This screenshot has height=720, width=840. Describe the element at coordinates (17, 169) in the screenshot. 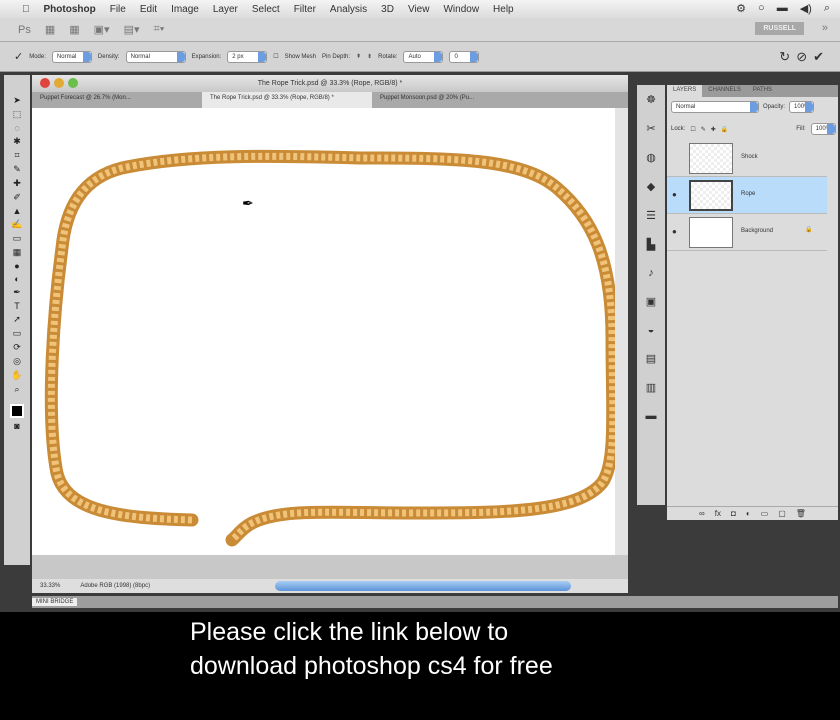

I see `eyedropper-tool-icon: ✎` at that location.